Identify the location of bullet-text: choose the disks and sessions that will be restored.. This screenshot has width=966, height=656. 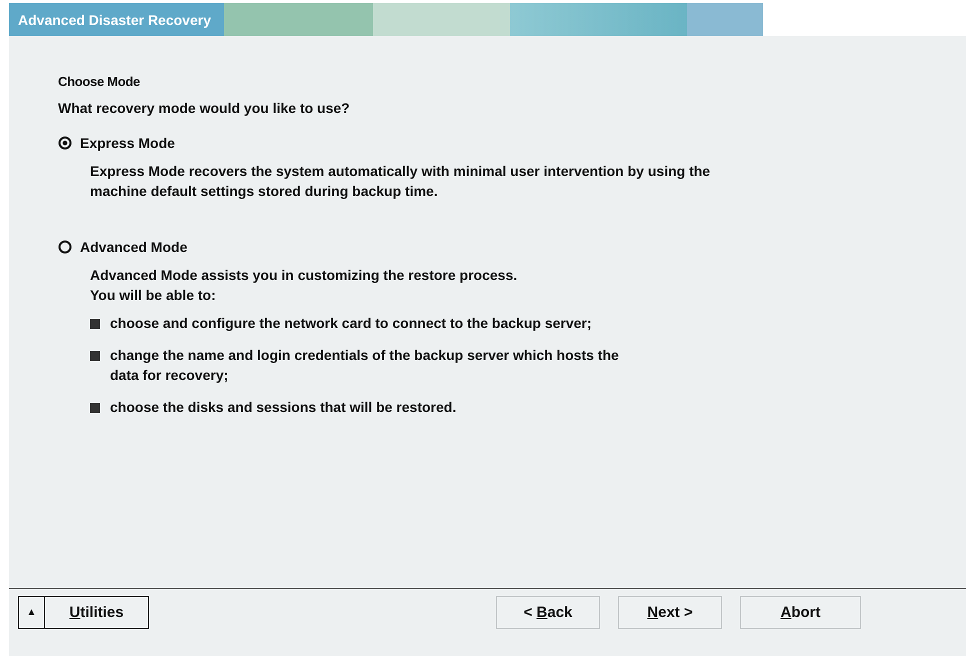
(283, 407).